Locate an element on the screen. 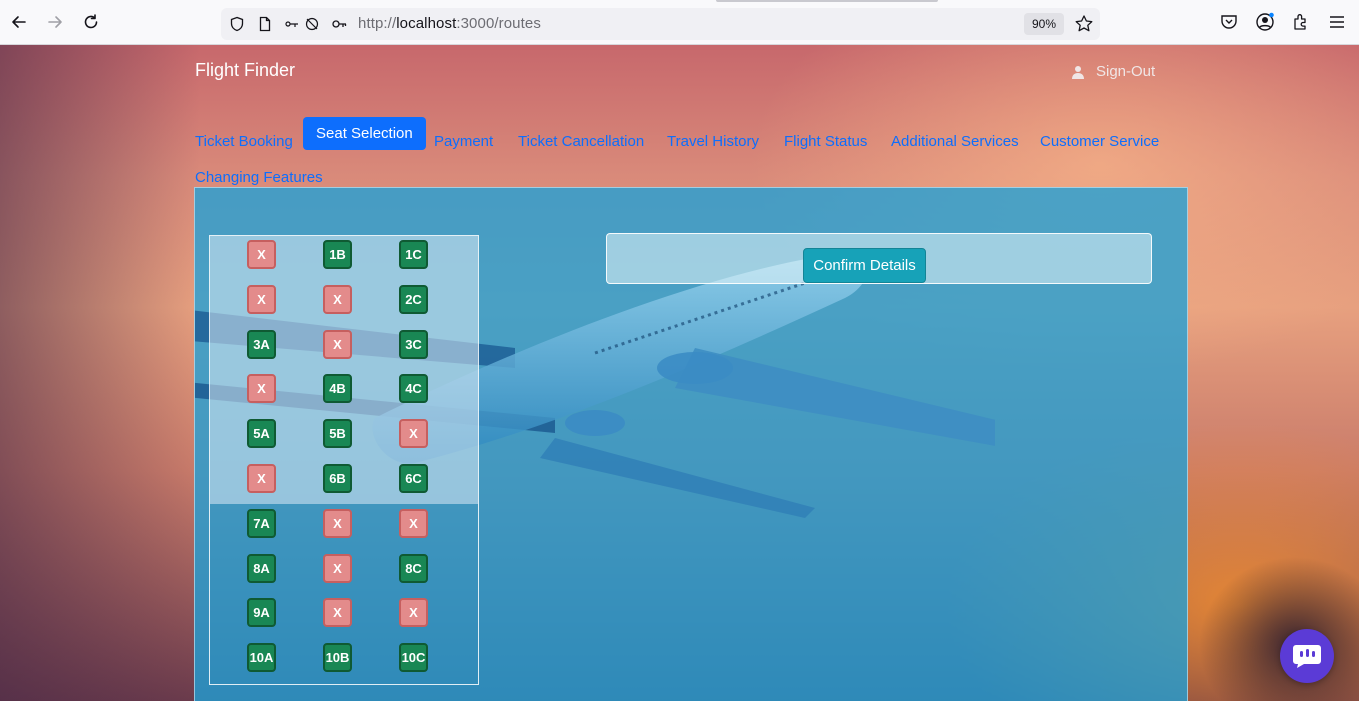 This screenshot has width=1359, height=701. tab-additional-services: Additional Services is located at coordinates (955, 141).